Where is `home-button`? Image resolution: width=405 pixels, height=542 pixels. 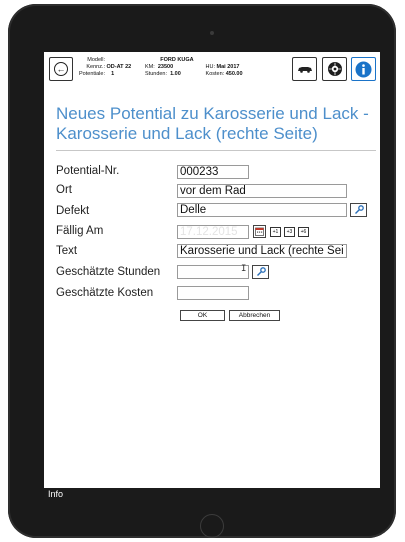 home-button is located at coordinates (212, 526).